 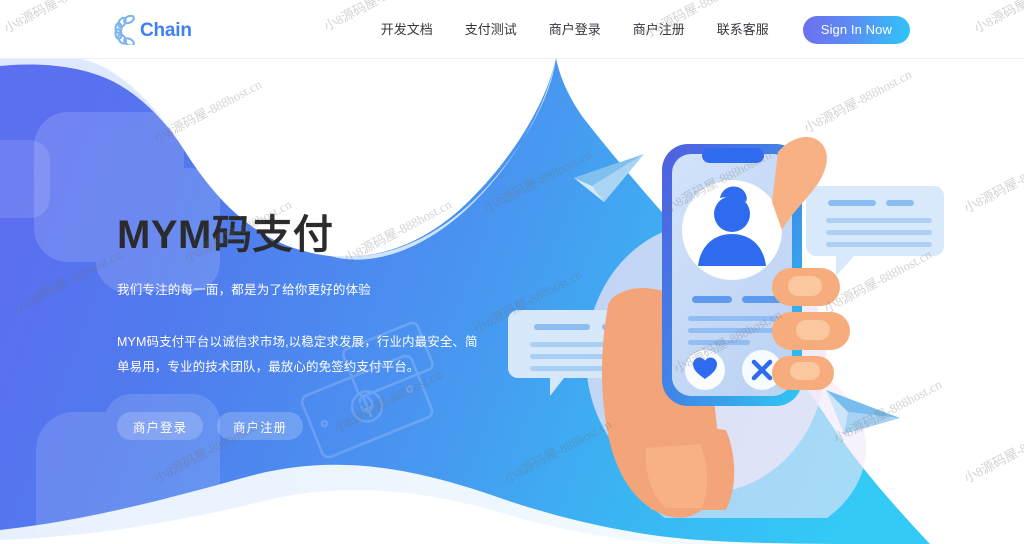 I want to click on nav-item-merchant-register: 商户注册, so click(x=659, y=29).